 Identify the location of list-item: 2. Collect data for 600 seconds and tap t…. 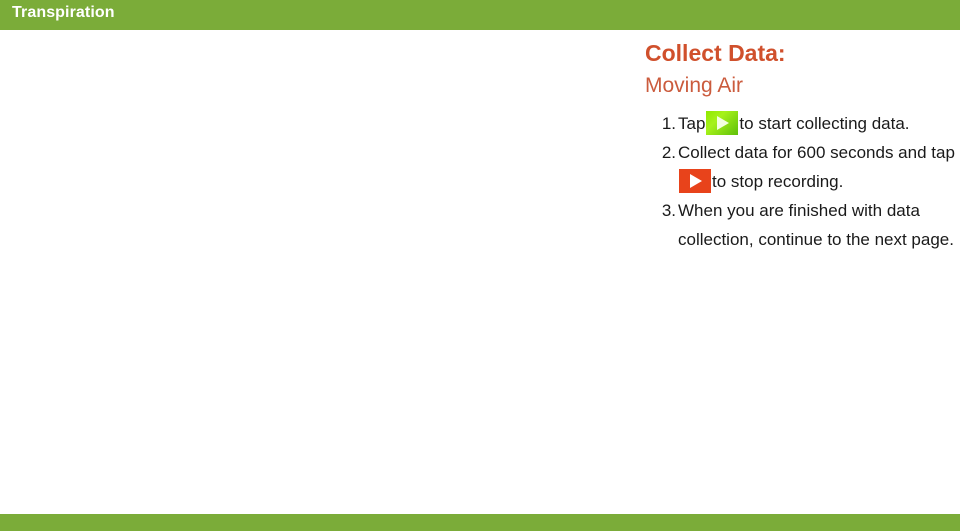
(800, 167).